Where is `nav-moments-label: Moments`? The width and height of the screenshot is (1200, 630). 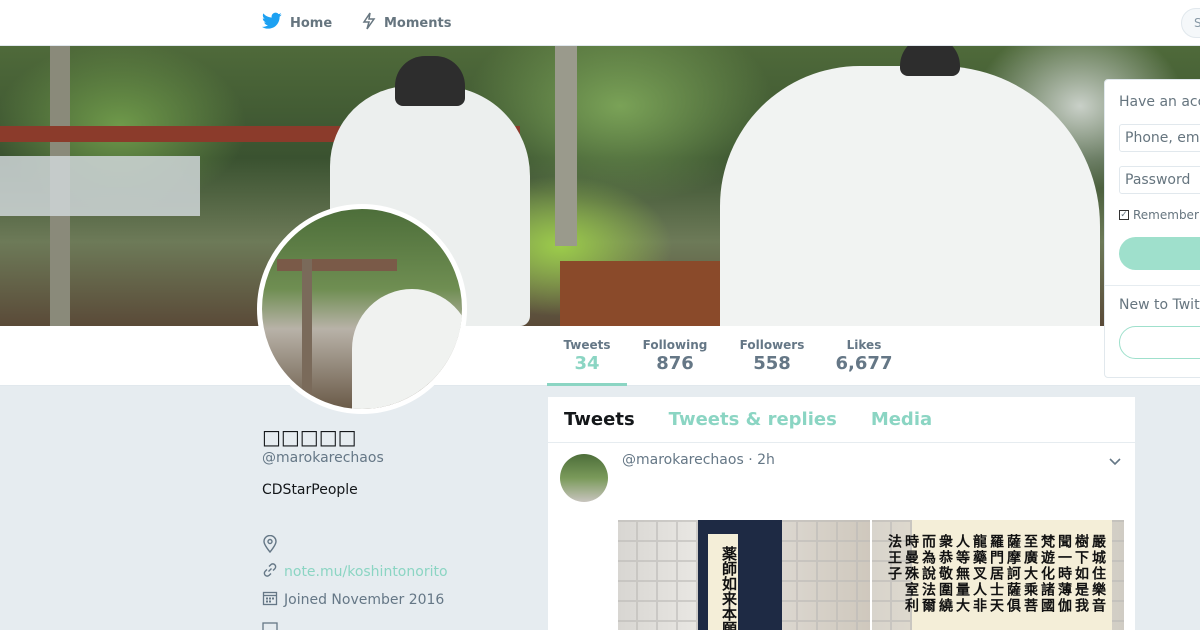 nav-moments-label: Moments is located at coordinates (418, 23).